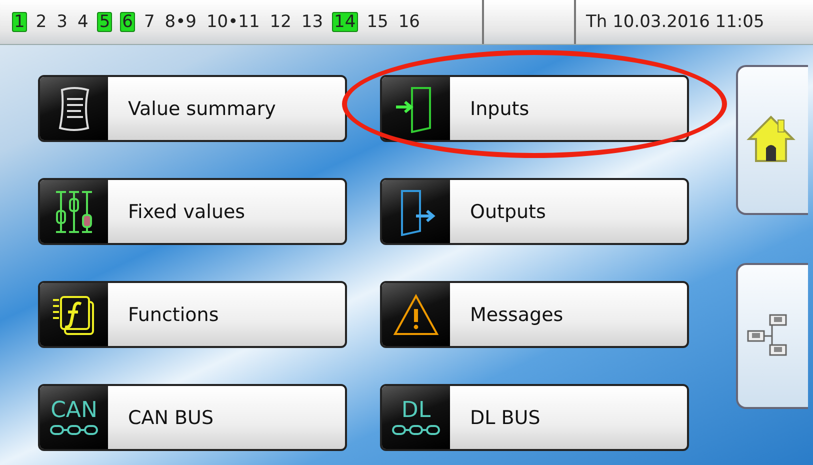 The image size is (813, 465). I want to click on date-time: Th 10.03.2016 11:05, so click(674, 22).